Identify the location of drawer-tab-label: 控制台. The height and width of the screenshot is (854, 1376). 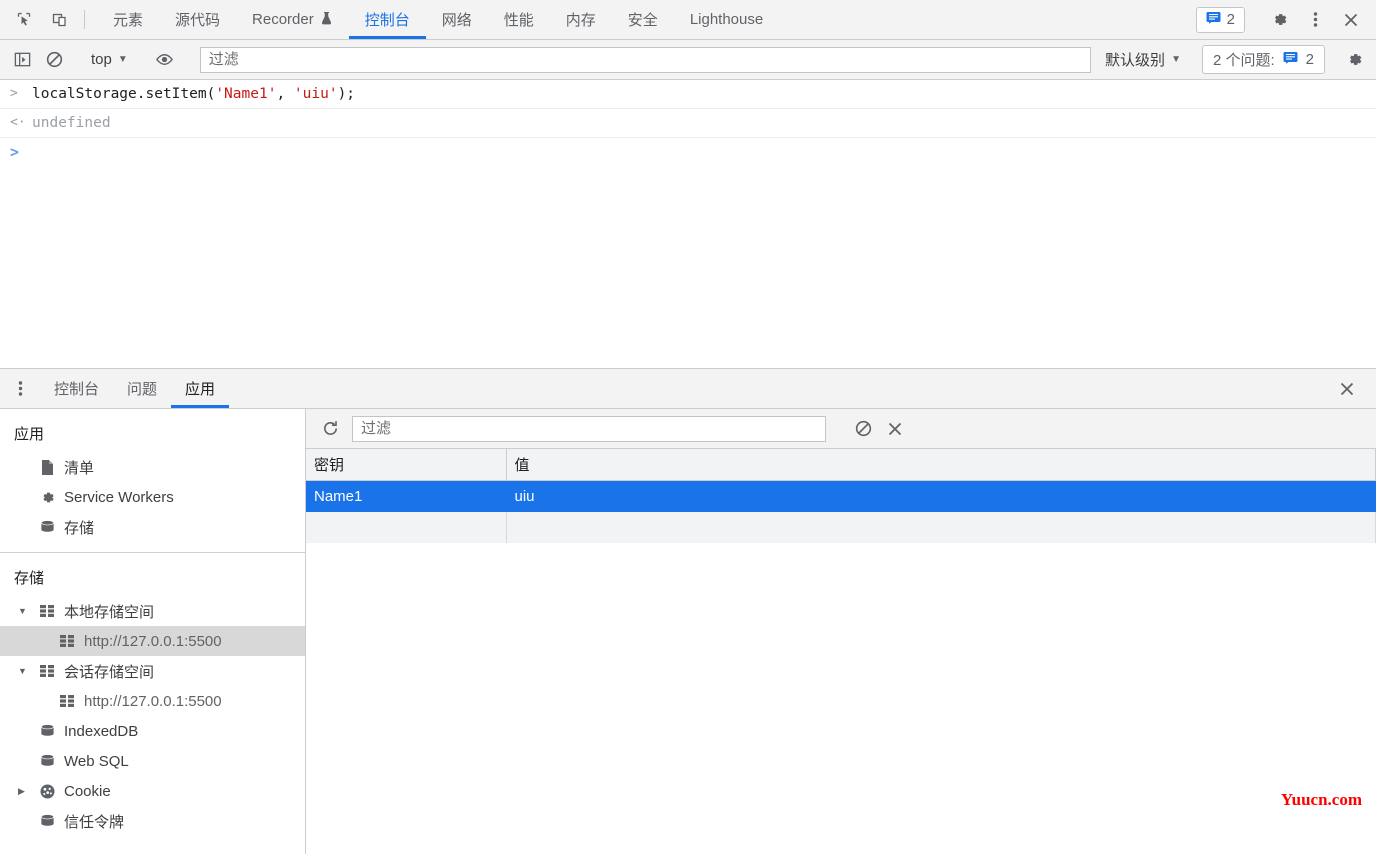
(77, 389).